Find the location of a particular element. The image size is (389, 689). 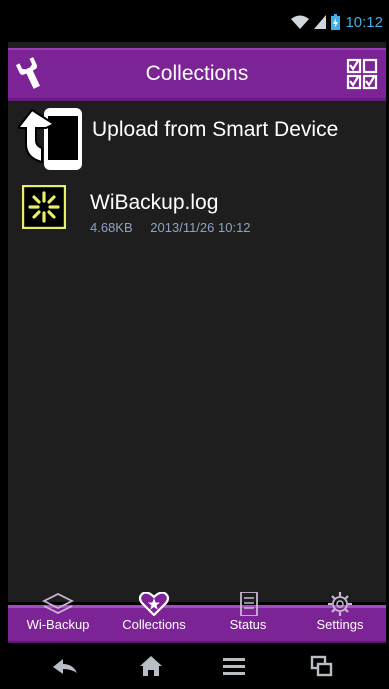

home-icon is located at coordinates (151, 666).